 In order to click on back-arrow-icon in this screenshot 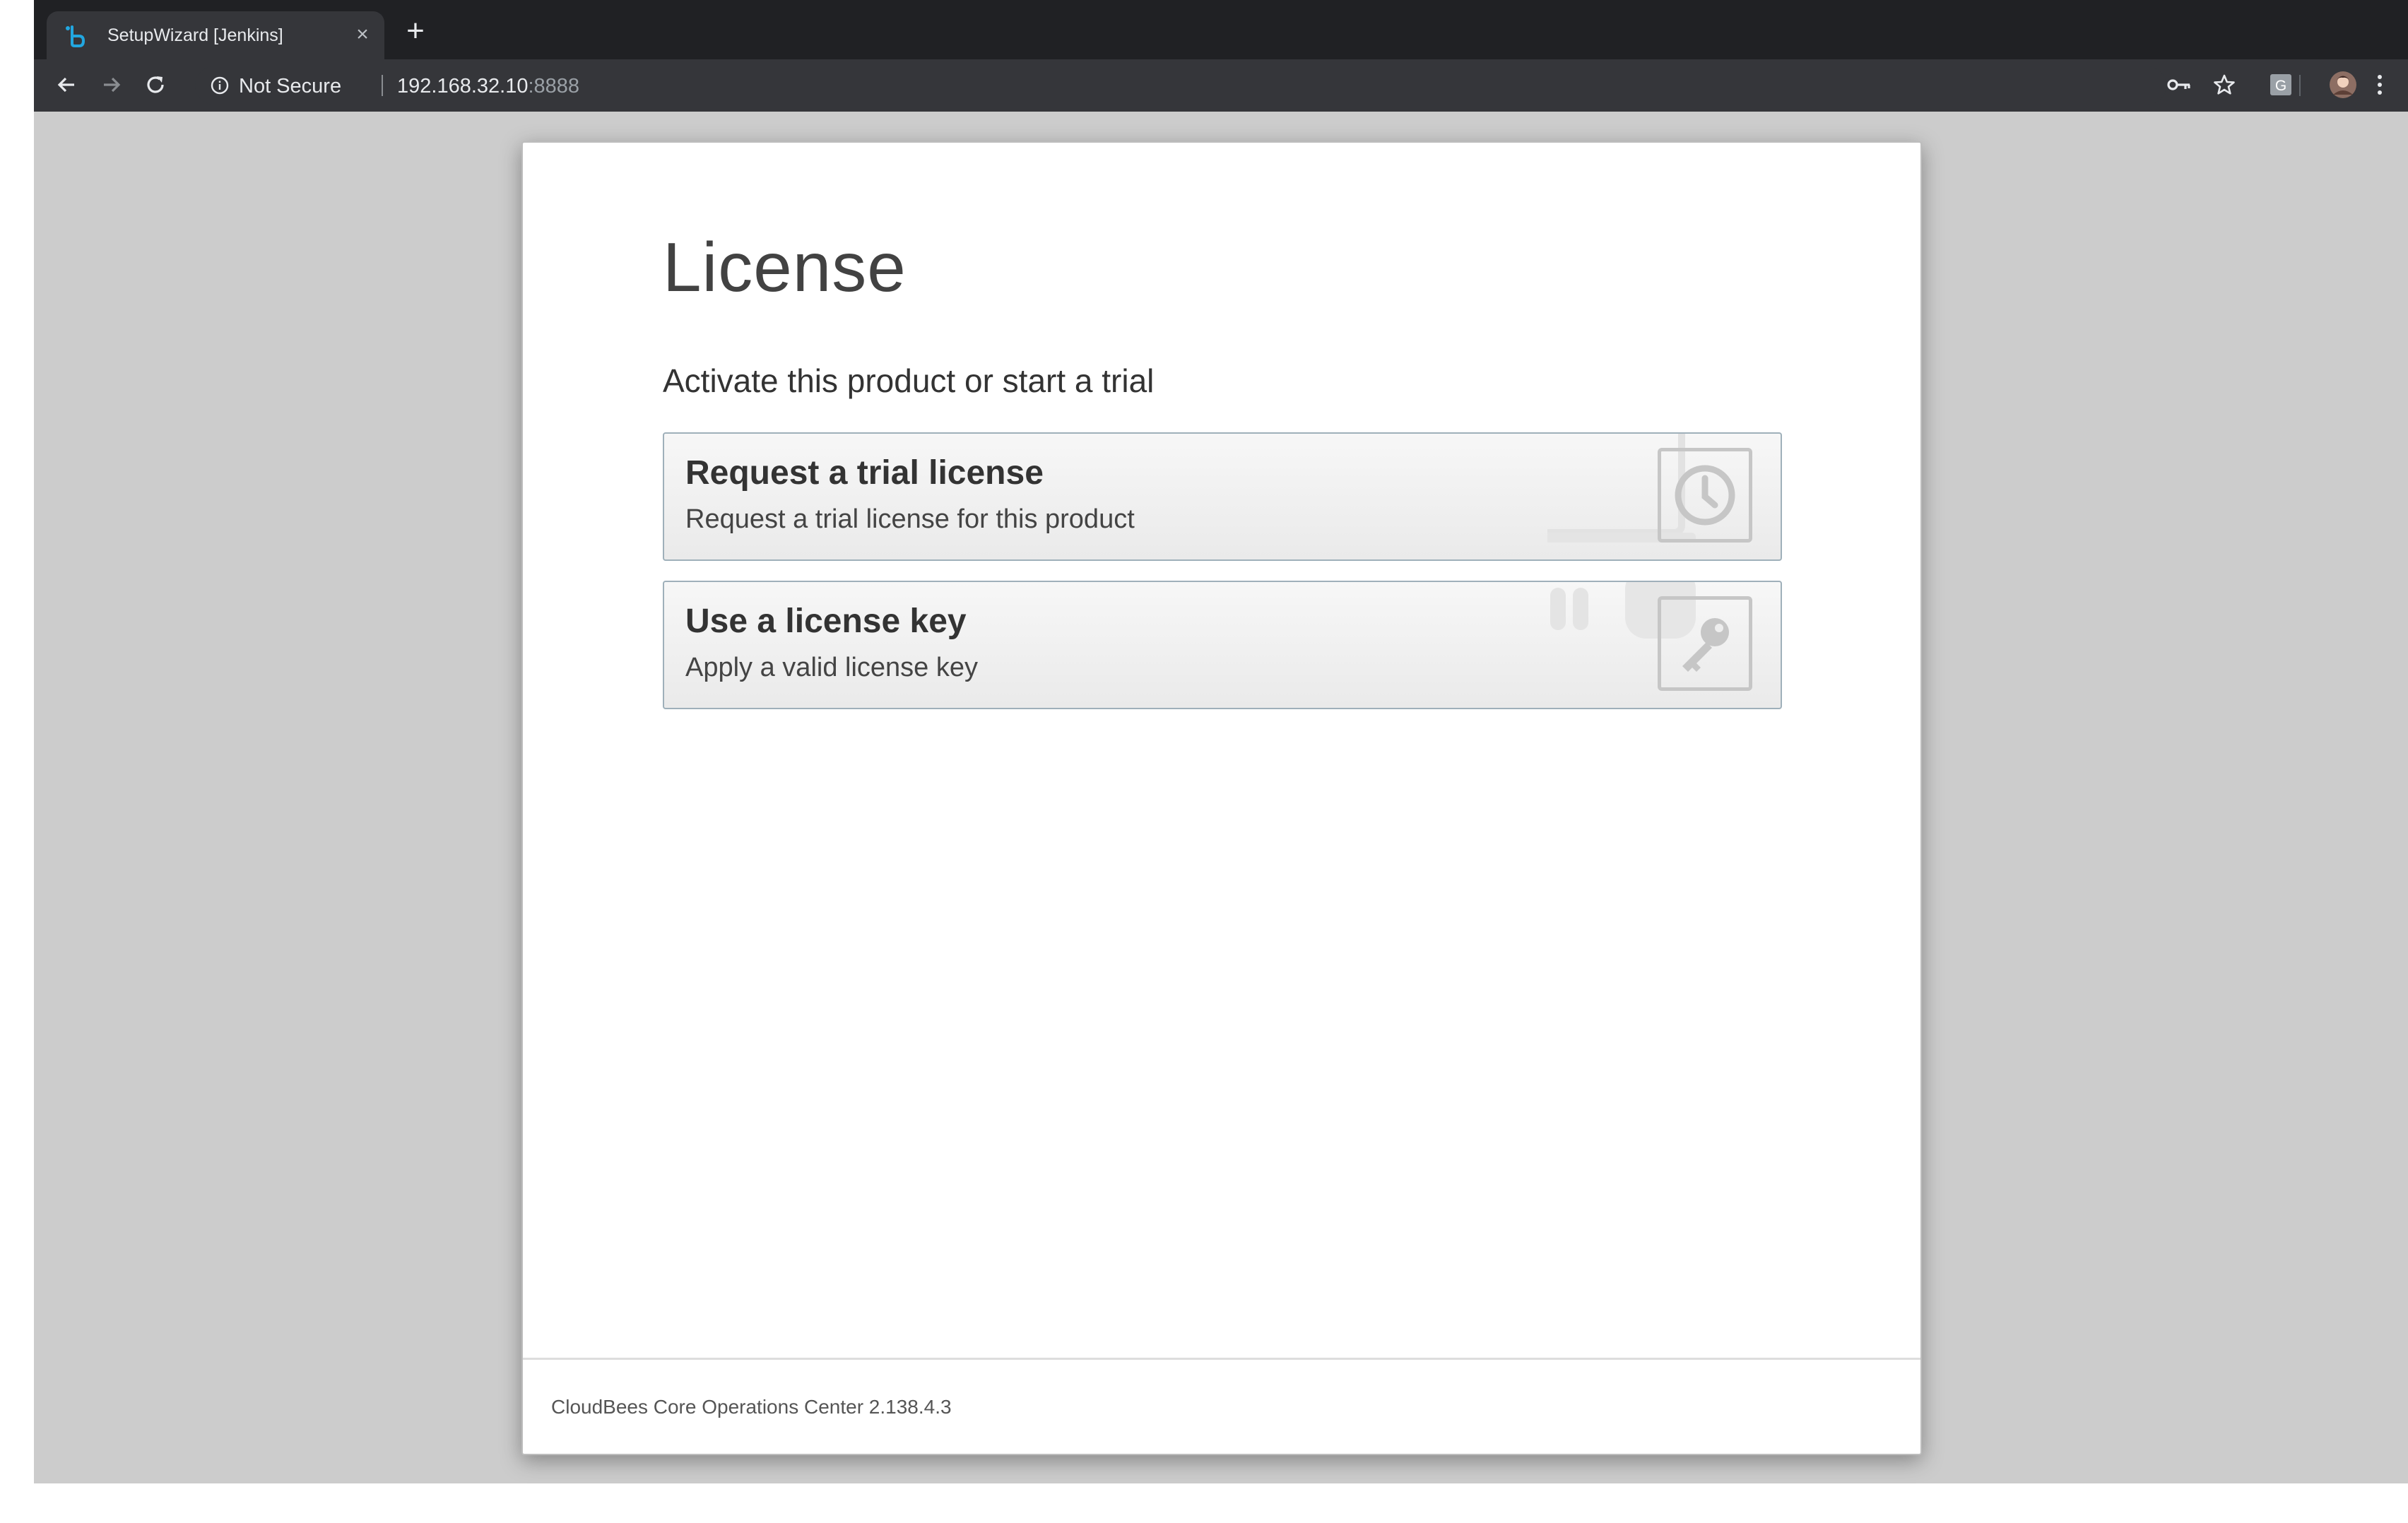, I will do `click(66, 85)`.